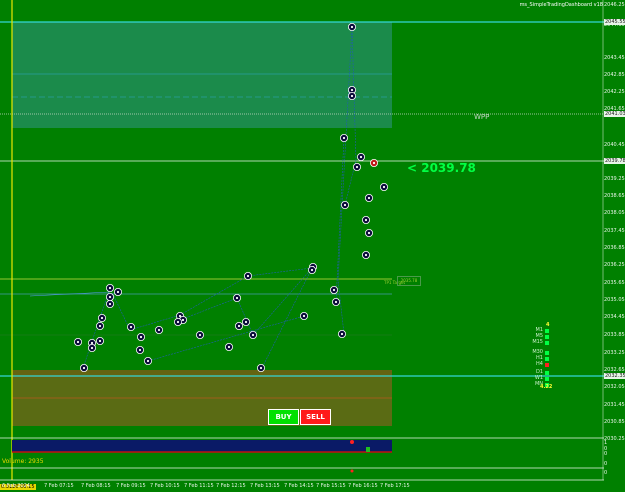  I want to click on time-axis-label: 6 Feb 2024, so click(16, 486).